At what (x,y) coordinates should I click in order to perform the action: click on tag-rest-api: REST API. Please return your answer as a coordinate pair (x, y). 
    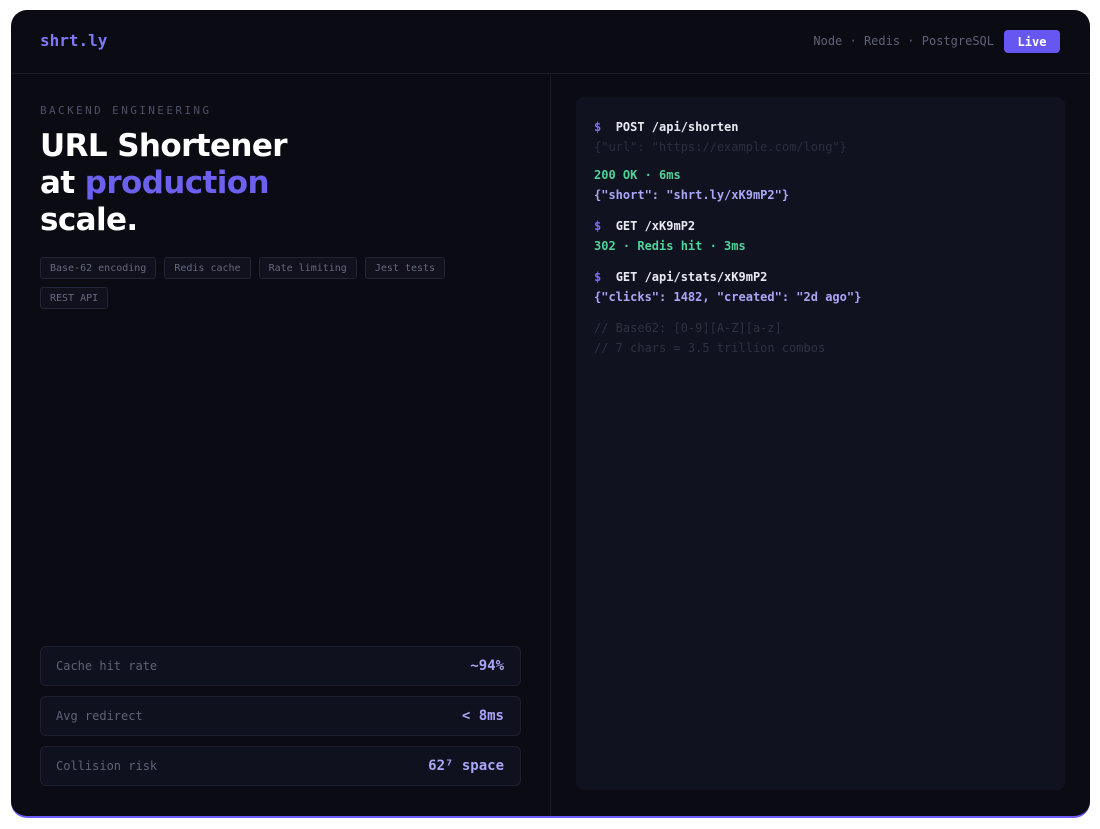
    Looking at the image, I should click on (74, 298).